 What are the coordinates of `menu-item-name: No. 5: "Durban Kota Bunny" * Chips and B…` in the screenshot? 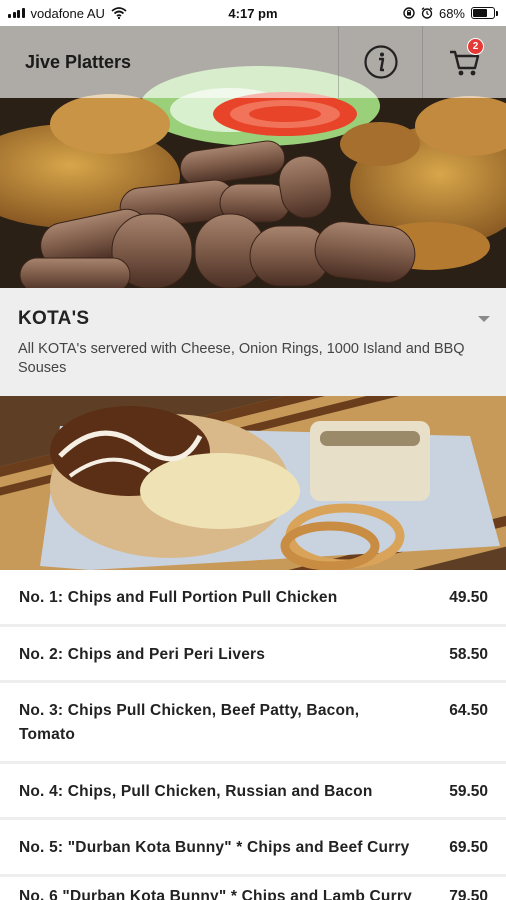 It's located at (214, 847).